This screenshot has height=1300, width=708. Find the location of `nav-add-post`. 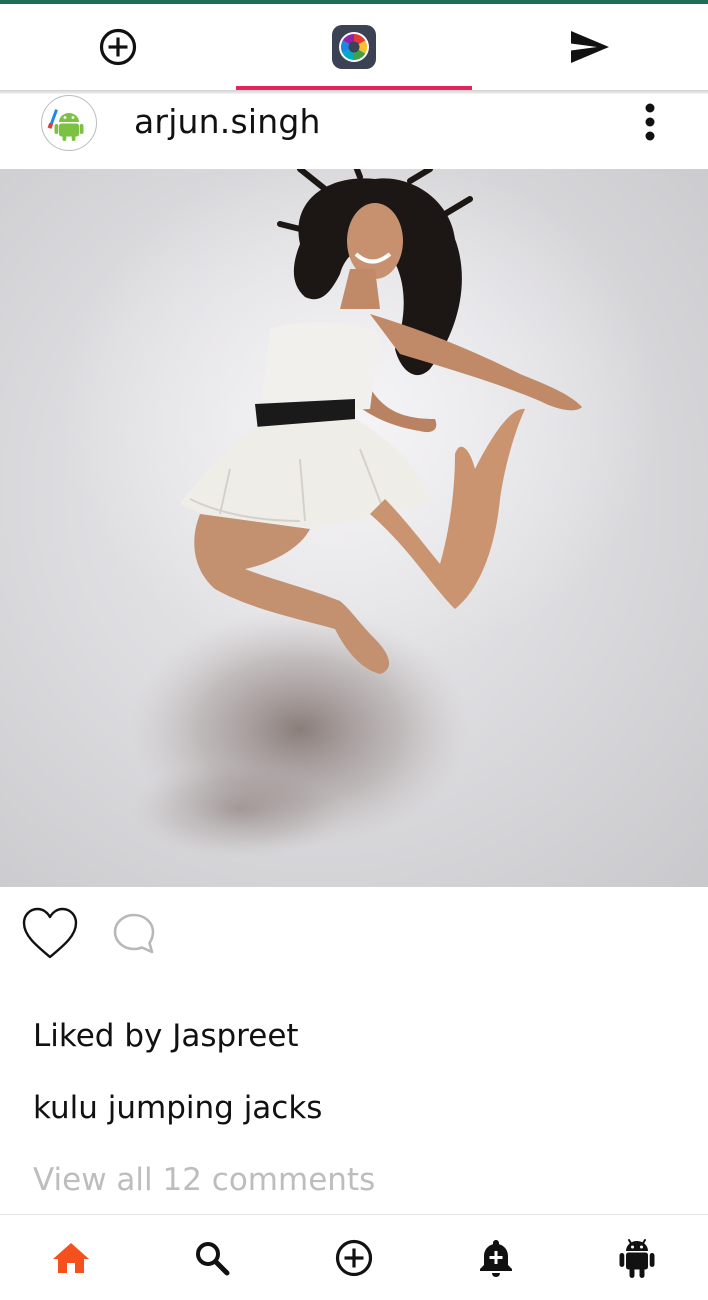

nav-add-post is located at coordinates (354, 1257).